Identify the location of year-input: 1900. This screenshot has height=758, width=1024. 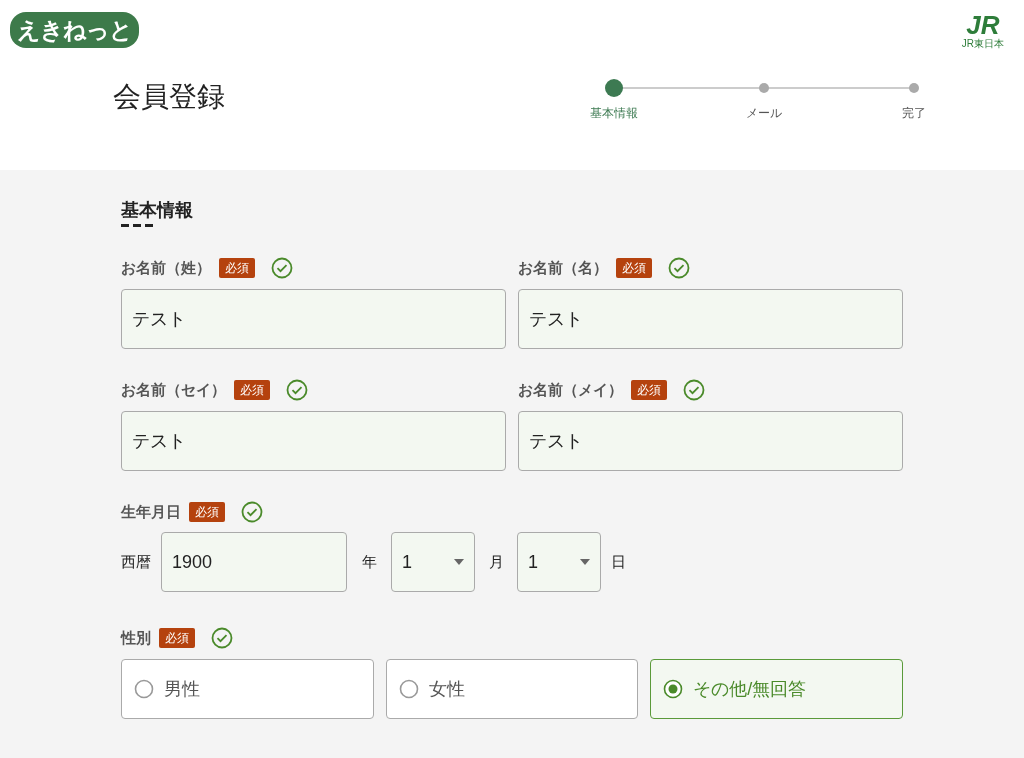
(254, 562).